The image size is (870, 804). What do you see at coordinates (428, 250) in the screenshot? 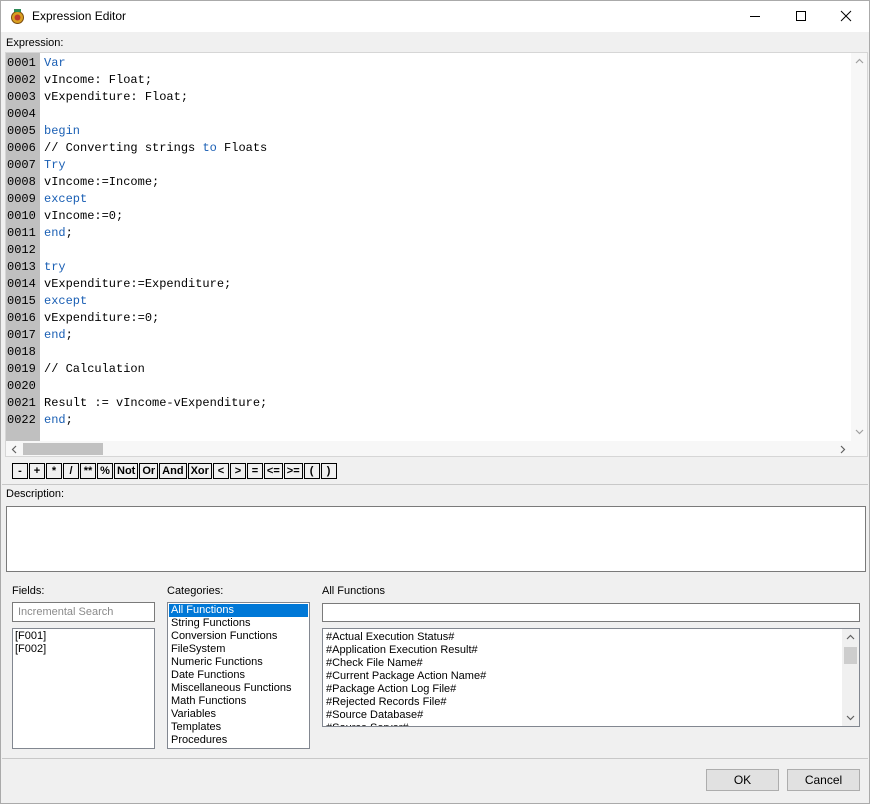
I see `code-line: 0012` at bounding box center [428, 250].